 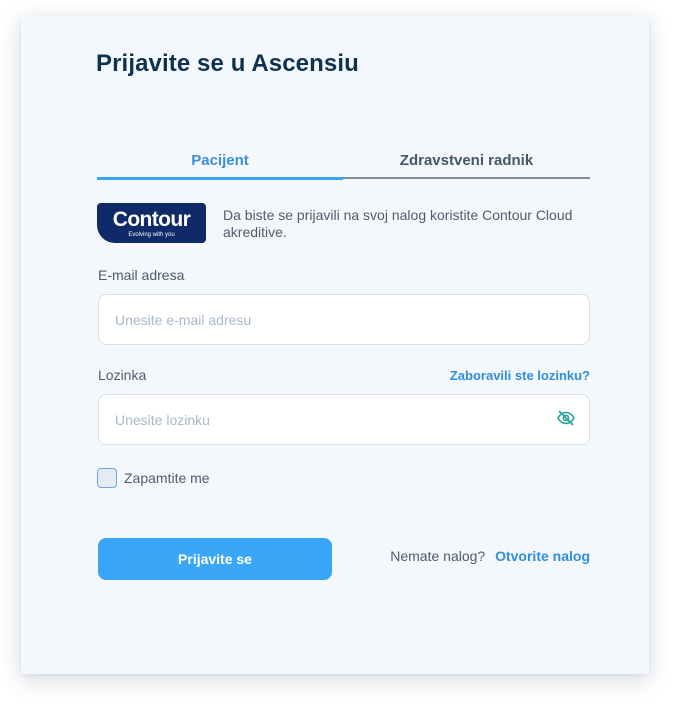 What do you see at coordinates (122, 375) in the screenshot?
I see `password-label: Lozinka` at bounding box center [122, 375].